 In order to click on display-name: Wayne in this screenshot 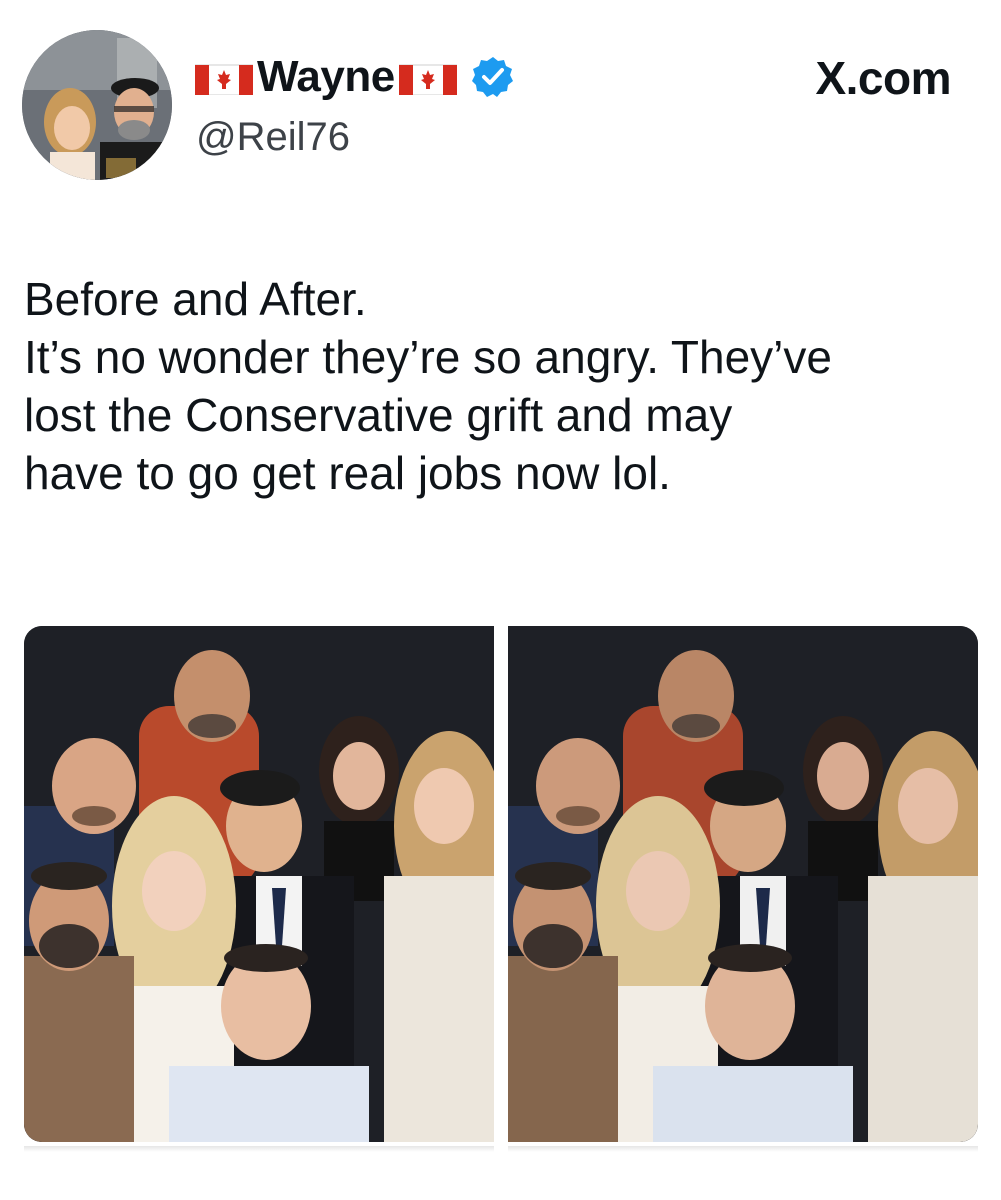, I will do `click(326, 77)`.